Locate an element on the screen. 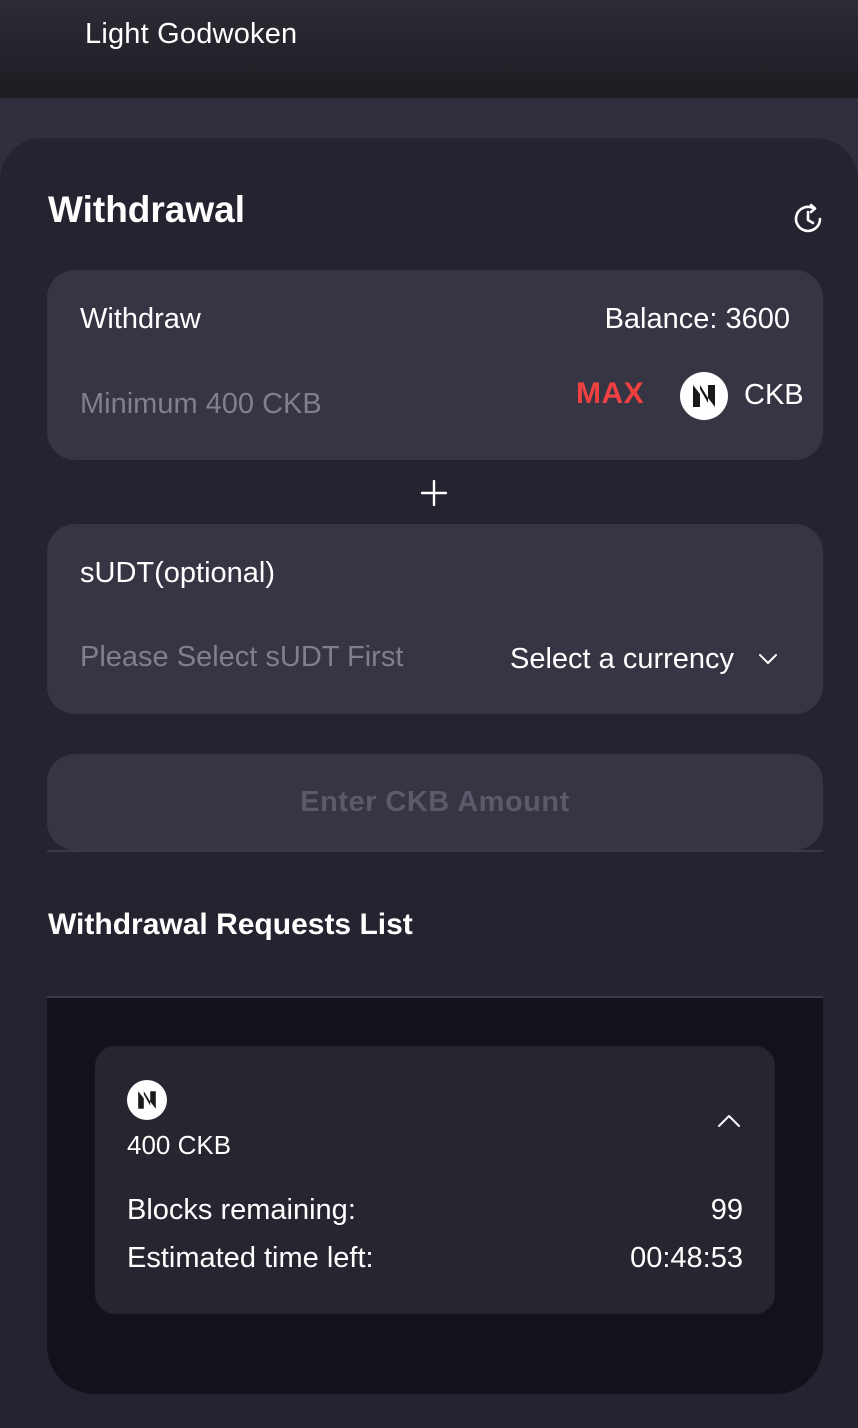 The width and height of the screenshot is (858, 1428). time-left-value: 00:48:53 is located at coordinates (686, 1258).